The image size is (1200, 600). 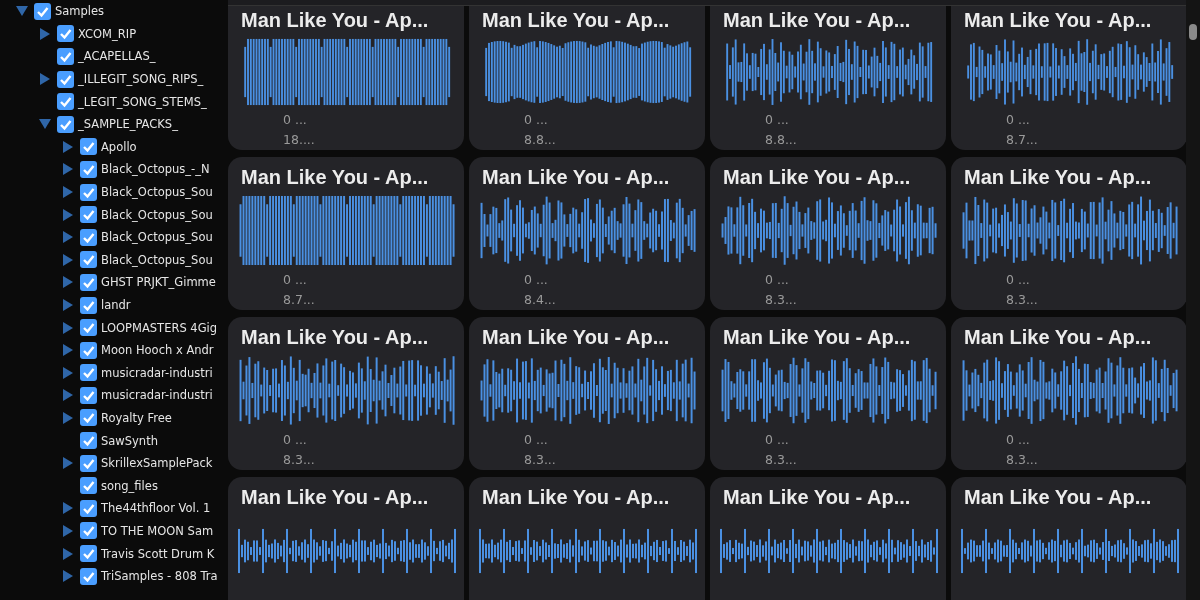 I want to click on tree-item-label: Black_Octopus_-_N, so click(x=155, y=169).